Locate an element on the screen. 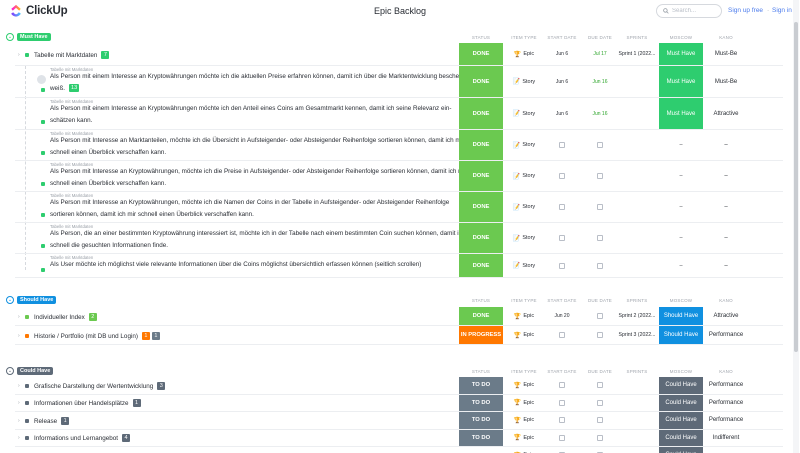 Image resolution: width=800 pixels, height=453 pixels. drag-handle-icon is located at coordinates (41, 79).